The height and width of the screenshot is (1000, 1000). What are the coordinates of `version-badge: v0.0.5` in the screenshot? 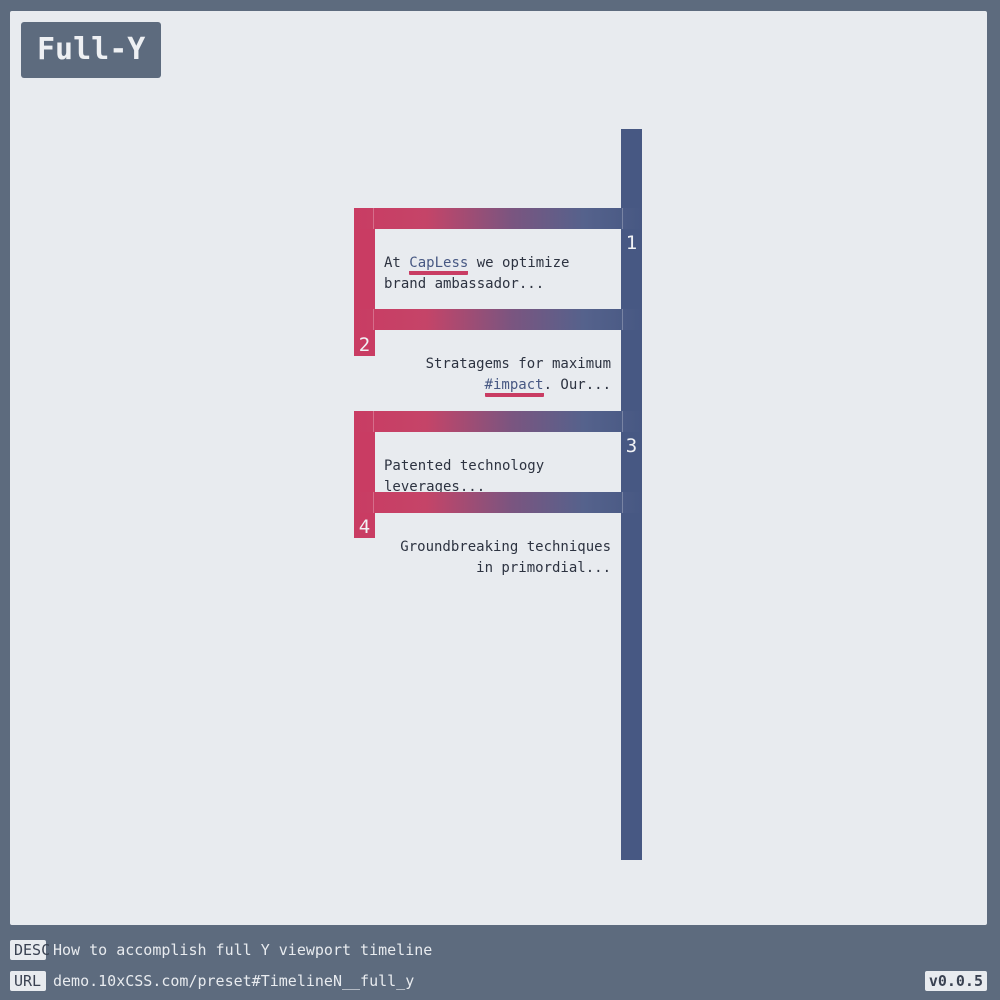 It's located at (955, 981).